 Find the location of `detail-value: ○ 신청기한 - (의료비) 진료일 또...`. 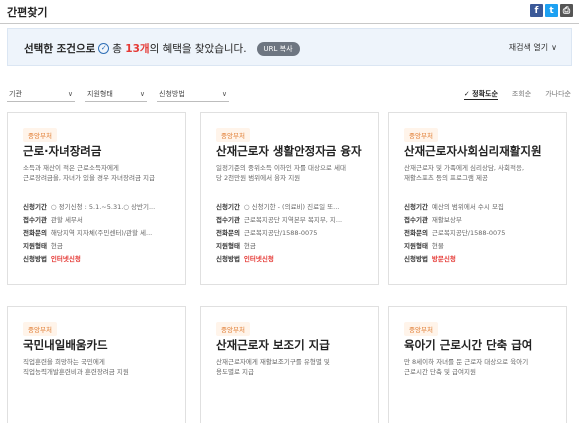

detail-value: ○ 신청기한 - (의료비) 진료일 또... is located at coordinates (291, 207).